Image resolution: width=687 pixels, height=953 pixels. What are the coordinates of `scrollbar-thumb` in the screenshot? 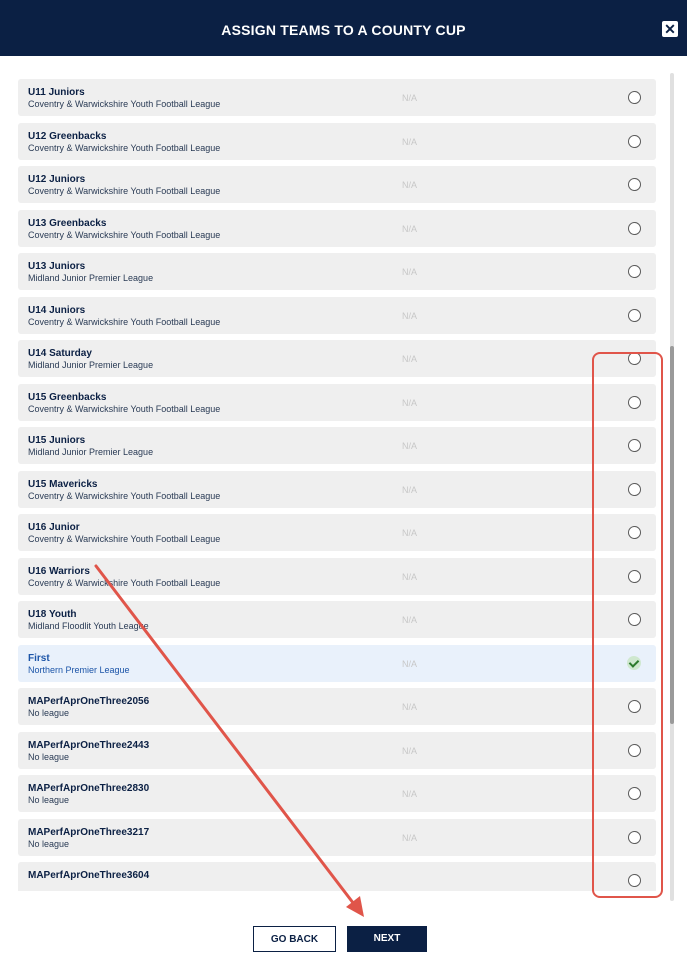 It's located at (672, 535).